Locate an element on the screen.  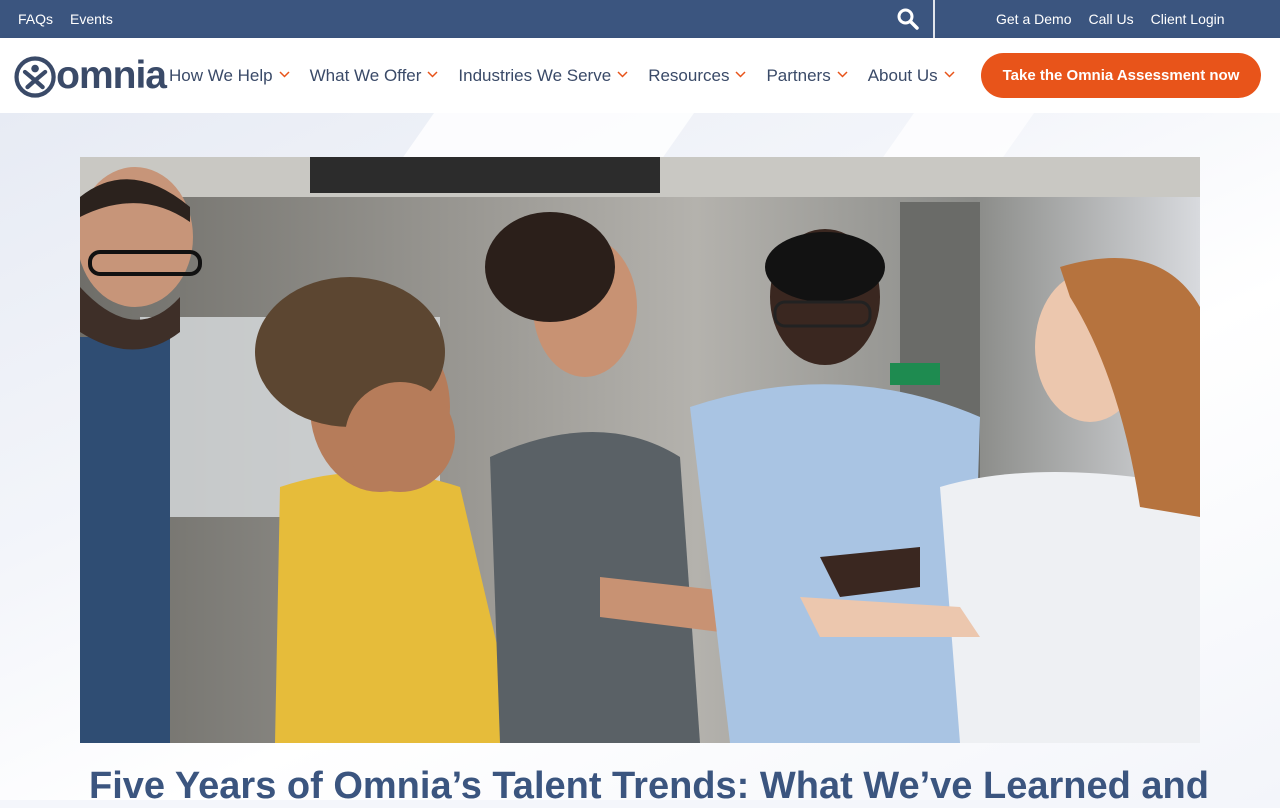
search-icon is located at coordinates (908, 19).